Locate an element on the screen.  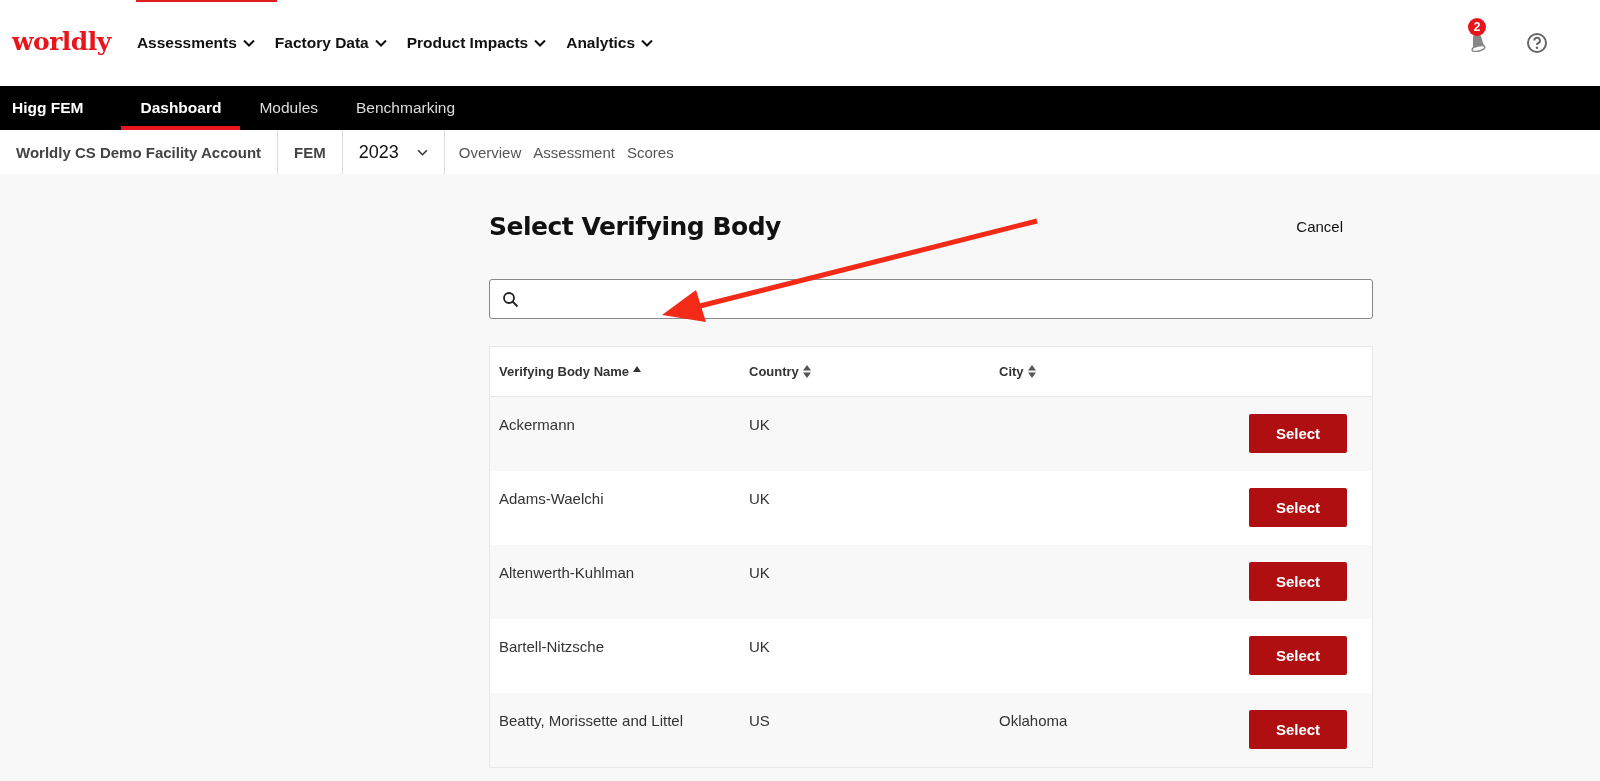
table-cell-text: US is located at coordinates (759, 720).